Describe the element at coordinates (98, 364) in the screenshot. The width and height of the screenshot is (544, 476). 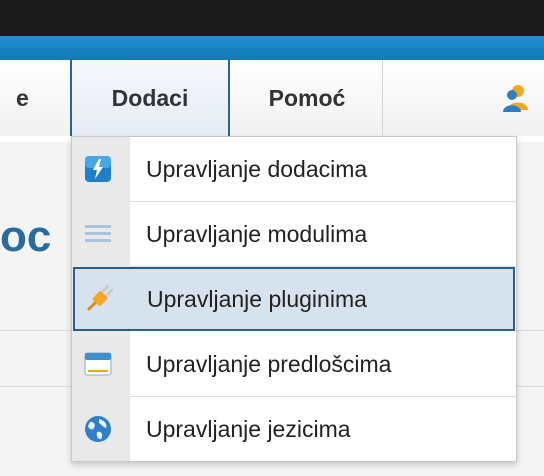
I see `template-manager-icon` at that location.